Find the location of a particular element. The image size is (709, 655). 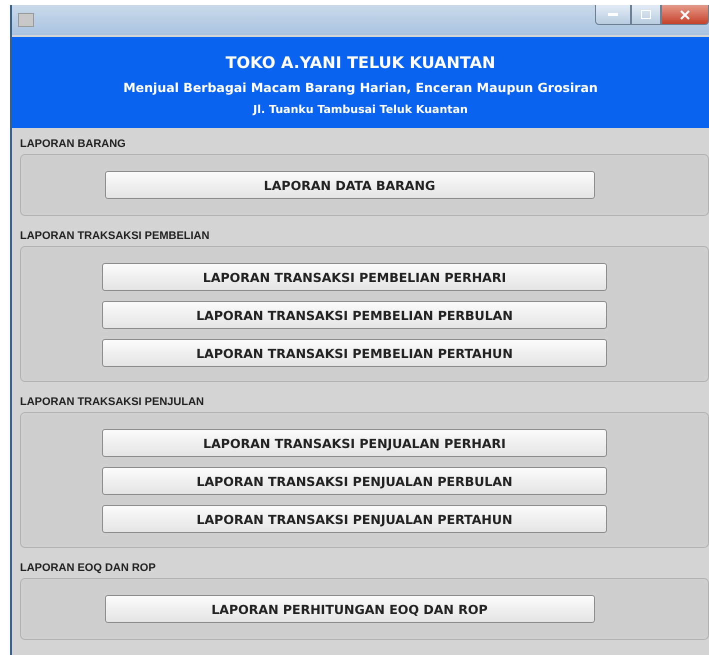

section-label: LAPORAN EOQ DAN ROP is located at coordinates (88, 568).